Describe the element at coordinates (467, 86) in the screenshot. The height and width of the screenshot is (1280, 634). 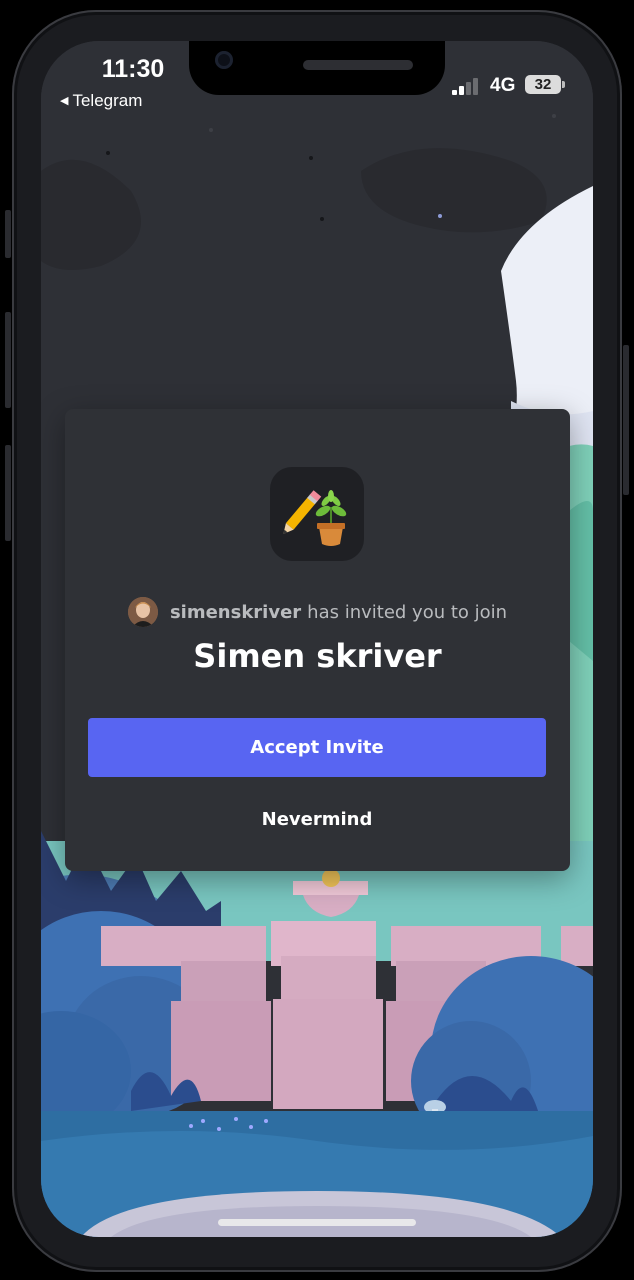
I see `cellular-signal-icon` at that location.